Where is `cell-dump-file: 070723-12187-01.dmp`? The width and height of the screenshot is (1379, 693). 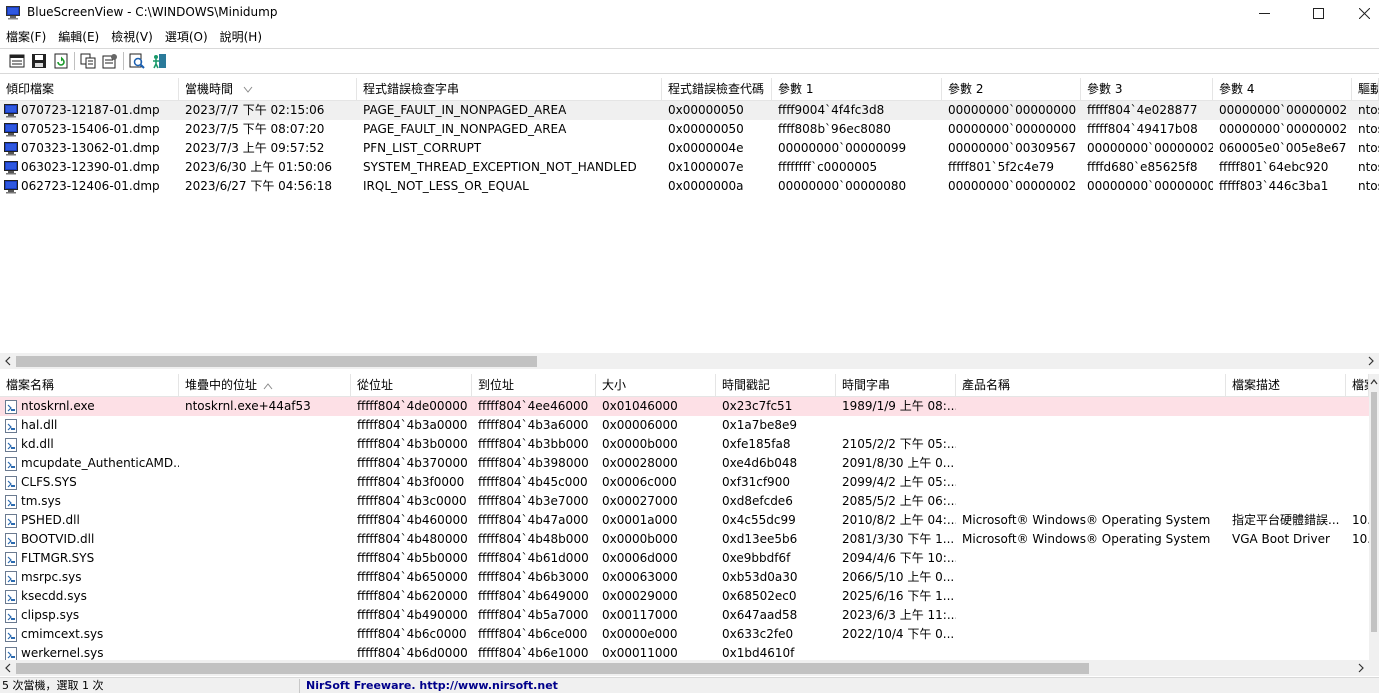 cell-dump-file: 070723-12187-01.dmp is located at coordinates (89, 110).